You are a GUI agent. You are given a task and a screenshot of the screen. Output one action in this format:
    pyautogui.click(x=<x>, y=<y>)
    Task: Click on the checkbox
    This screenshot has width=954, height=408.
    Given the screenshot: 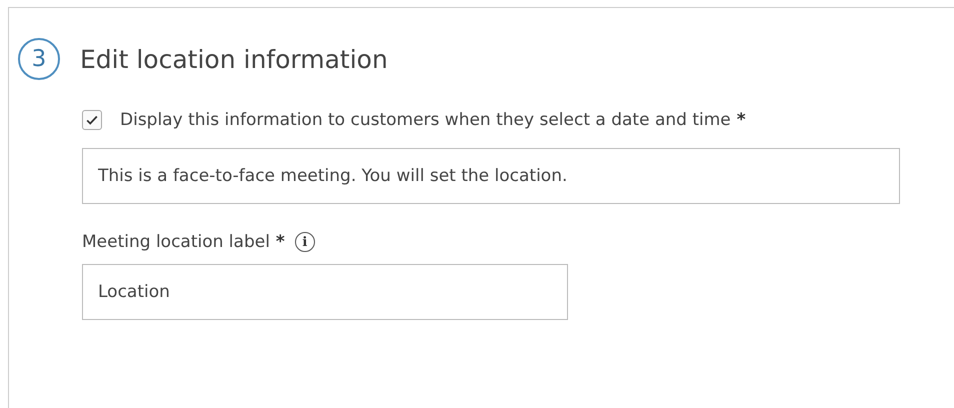 What is the action you would take?
    pyautogui.click(x=92, y=120)
    